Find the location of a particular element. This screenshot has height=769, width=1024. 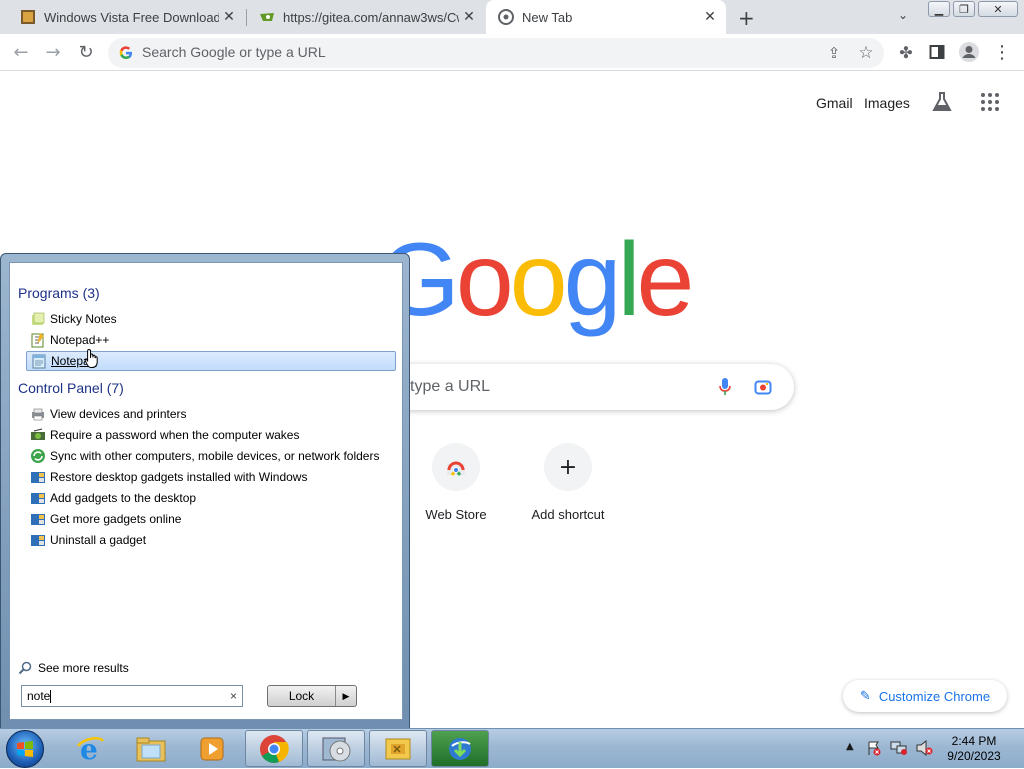

taskbar-chrome is located at coordinates (274, 748).